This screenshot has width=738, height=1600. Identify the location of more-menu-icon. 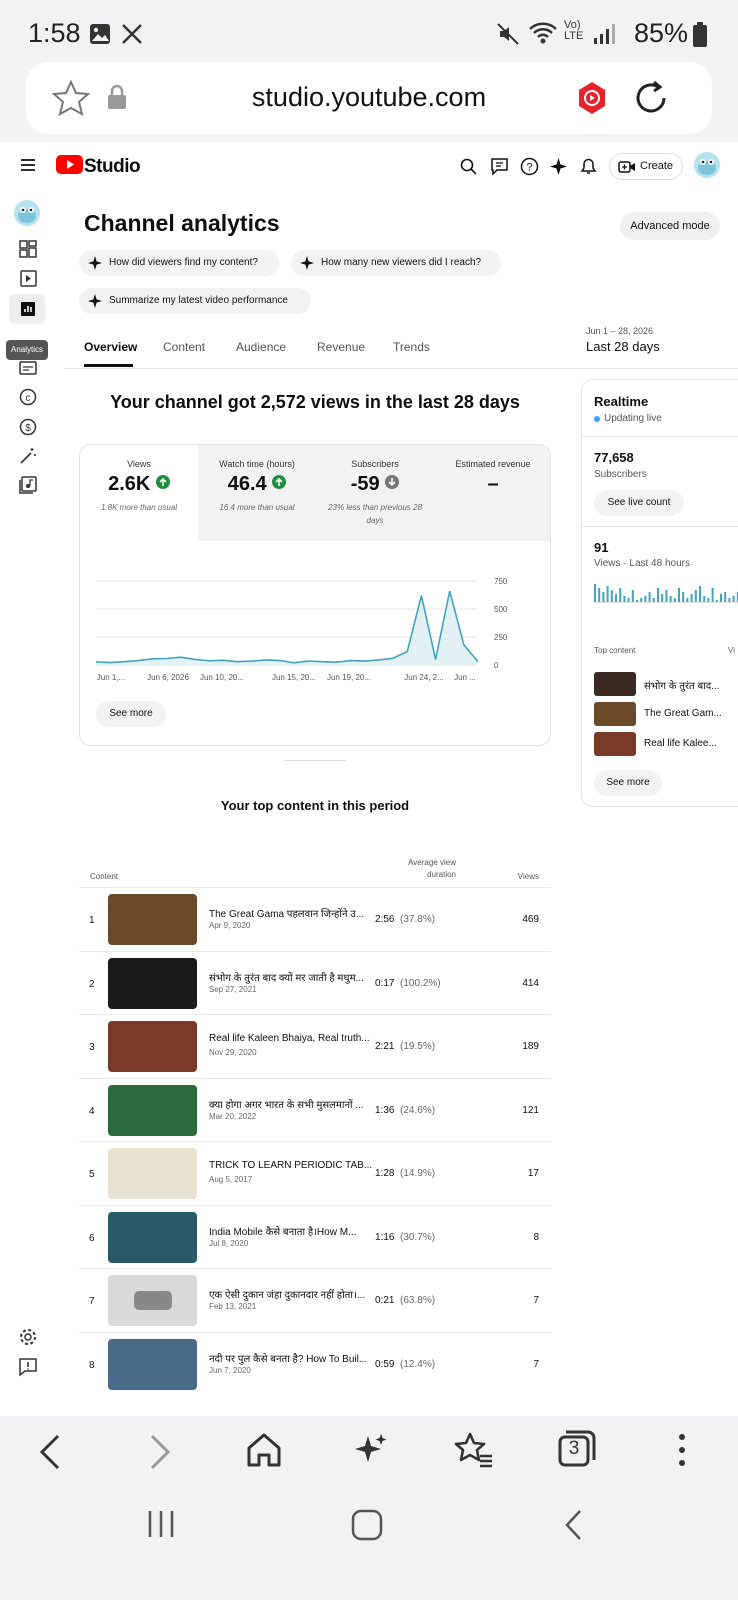
(682, 1450).